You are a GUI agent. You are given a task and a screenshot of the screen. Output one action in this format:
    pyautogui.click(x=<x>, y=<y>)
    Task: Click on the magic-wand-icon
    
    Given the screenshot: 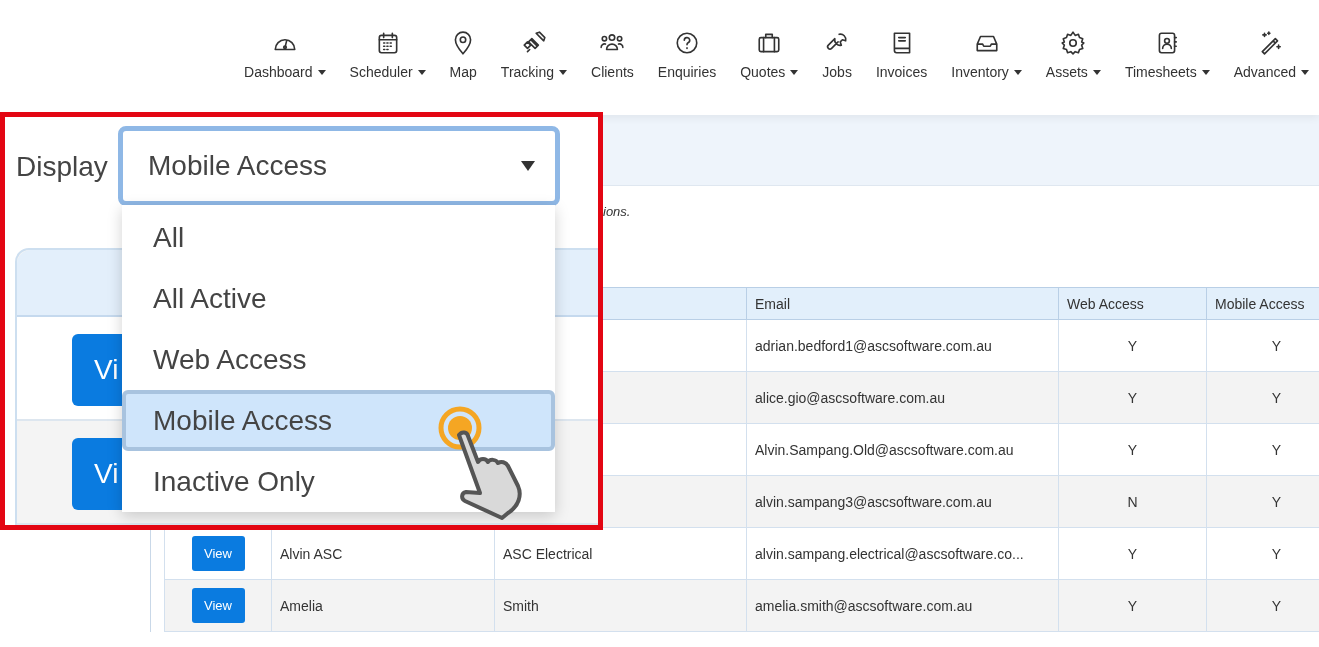 What is the action you would take?
    pyautogui.click(x=1271, y=43)
    